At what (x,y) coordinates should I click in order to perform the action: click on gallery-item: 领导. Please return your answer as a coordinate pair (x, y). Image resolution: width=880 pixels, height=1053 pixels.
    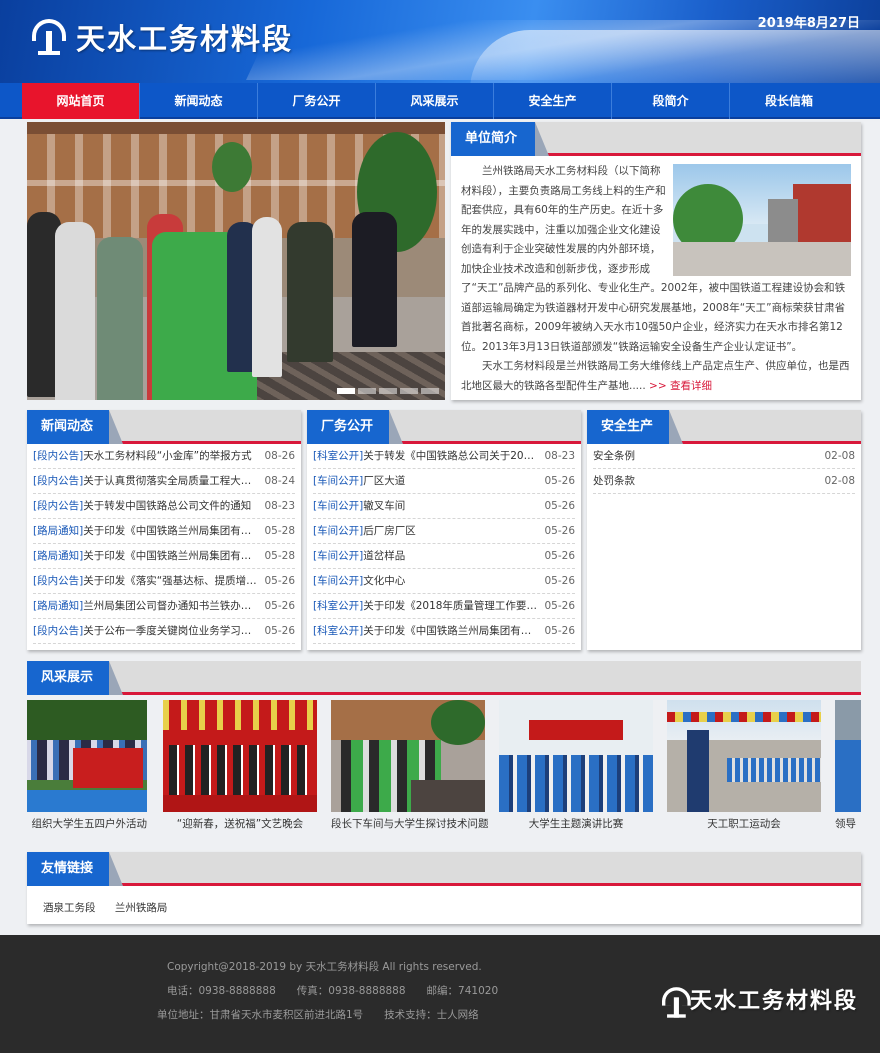
    Looking at the image, I should click on (848, 768).